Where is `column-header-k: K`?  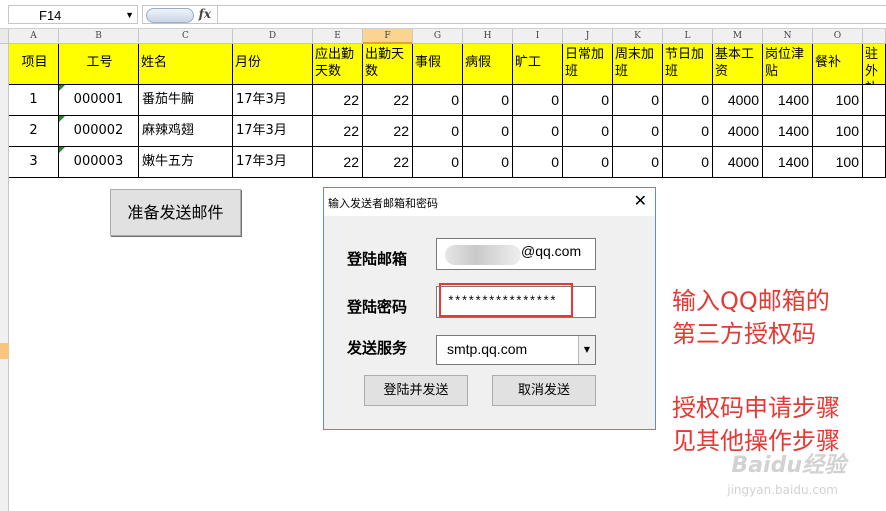
column-header-k: K is located at coordinates (638, 36).